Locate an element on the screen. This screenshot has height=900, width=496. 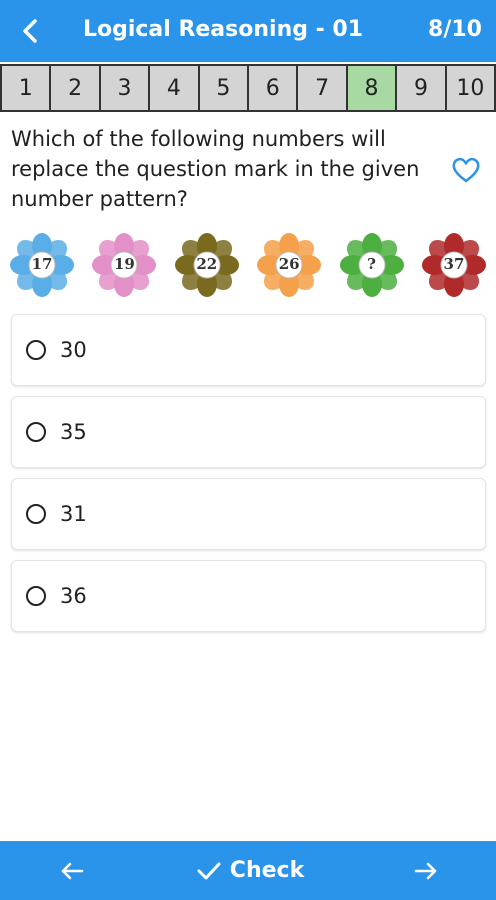
option-label: 35 is located at coordinates (73, 432).